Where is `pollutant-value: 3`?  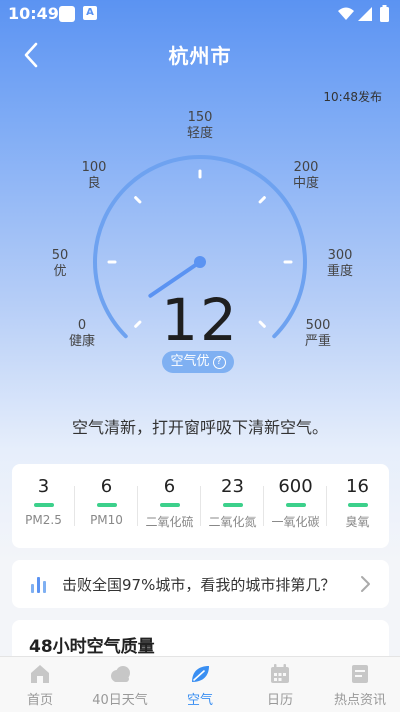 pollutant-value: 3 is located at coordinates (43, 486).